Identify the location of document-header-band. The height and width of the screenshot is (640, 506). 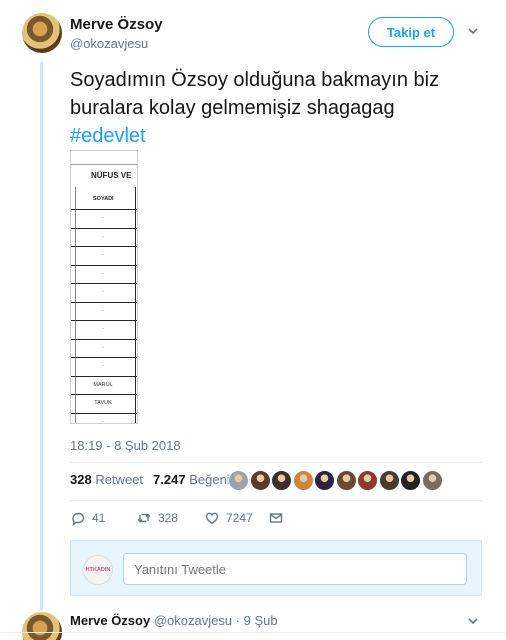
(104, 158).